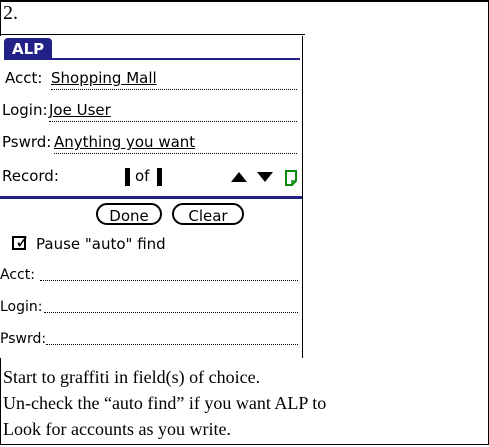  I want to click on login-value: Joe User, so click(80, 110).